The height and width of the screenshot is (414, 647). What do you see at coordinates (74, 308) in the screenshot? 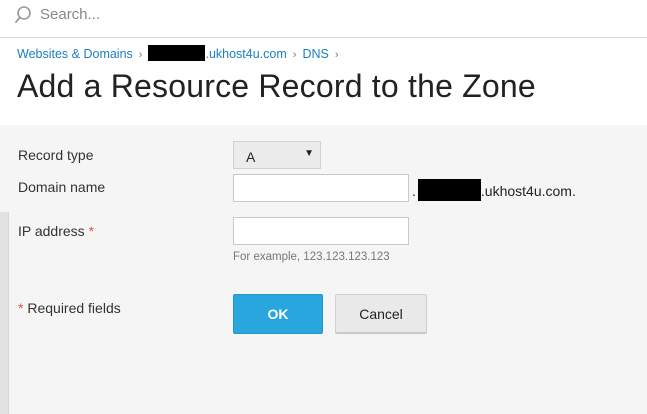
I see `required-fields-text: Required fields` at bounding box center [74, 308].